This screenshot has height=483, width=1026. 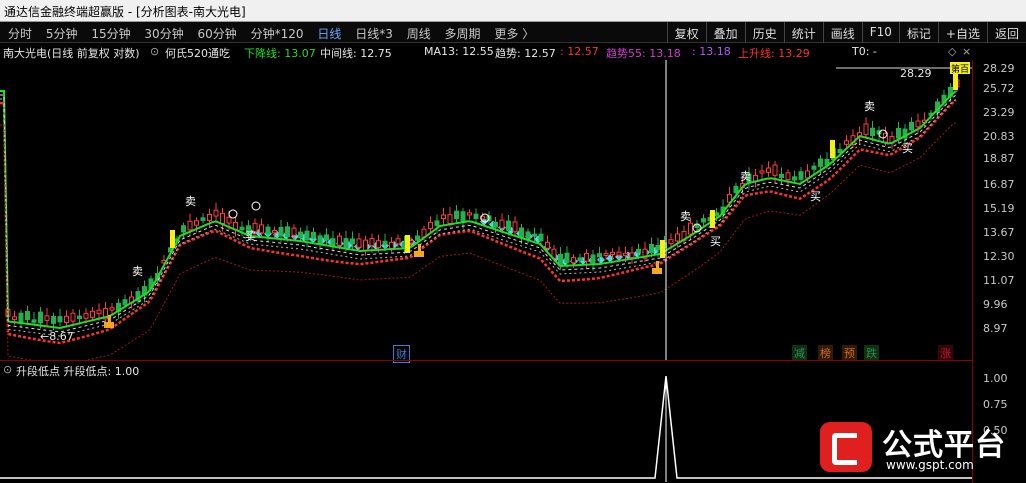 What do you see at coordinates (57, 336) in the screenshot?
I see `low-price-label: ←8.67` at bounding box center [57, 336].